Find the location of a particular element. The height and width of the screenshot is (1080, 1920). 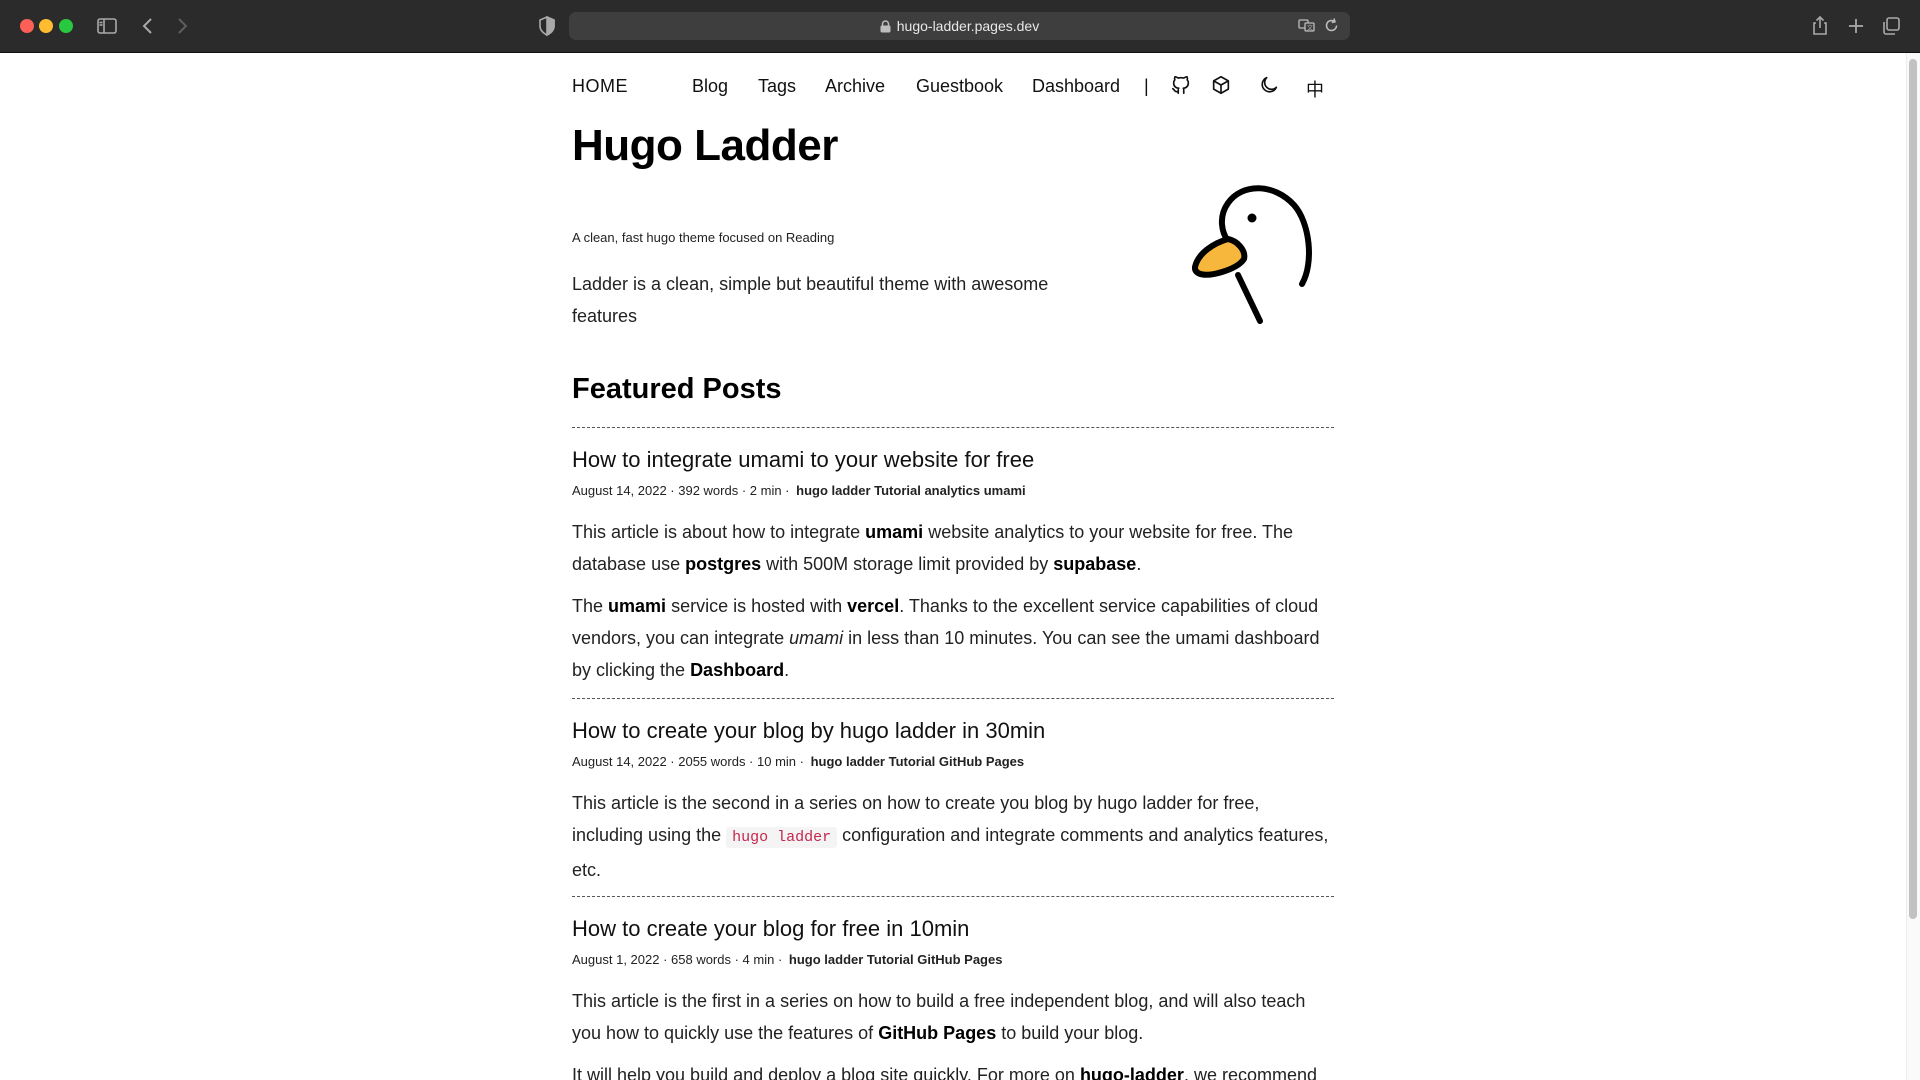

translate-icon: 文 is located at coordinates (1306, 25).